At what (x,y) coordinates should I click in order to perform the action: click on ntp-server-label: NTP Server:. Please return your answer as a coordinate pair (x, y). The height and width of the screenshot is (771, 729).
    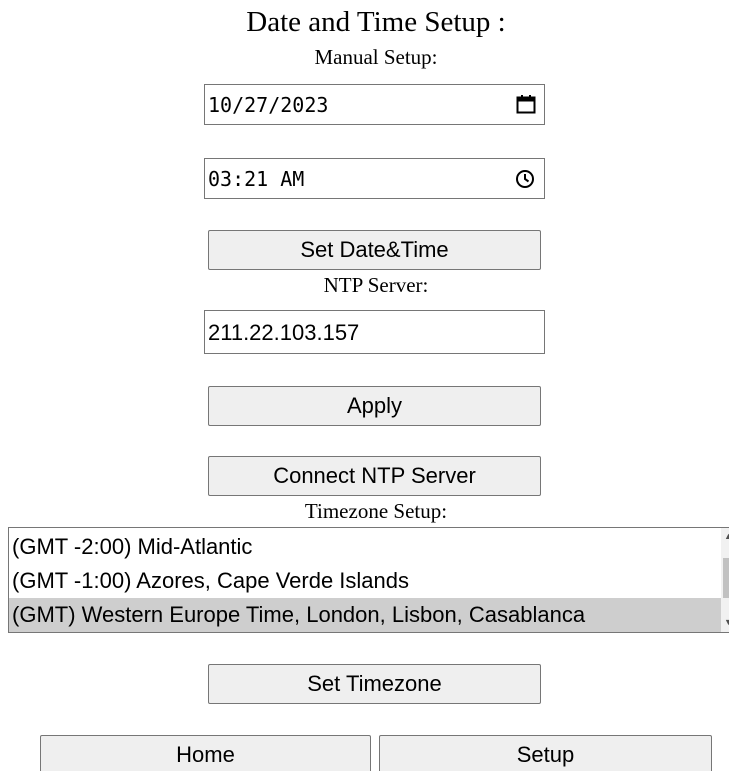
    Looking at the image, I should click on (376, 285).